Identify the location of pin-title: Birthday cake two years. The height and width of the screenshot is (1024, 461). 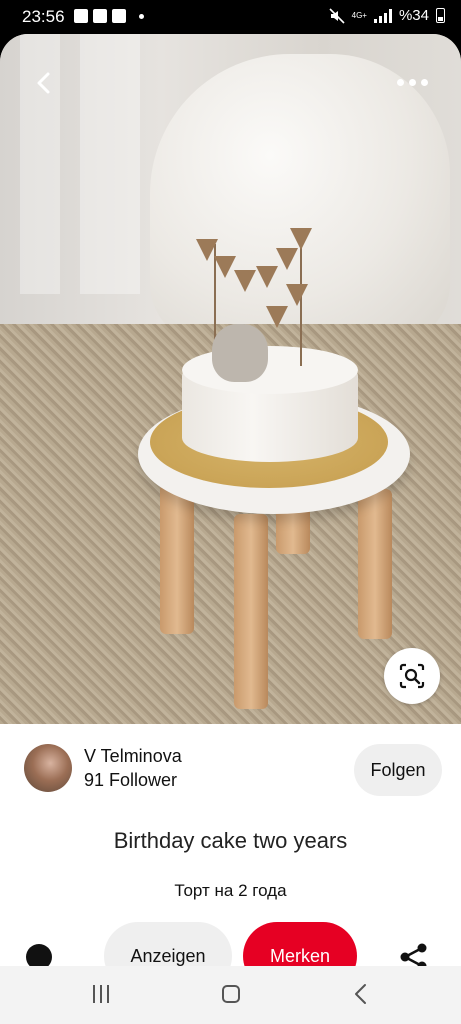
(230, 840).